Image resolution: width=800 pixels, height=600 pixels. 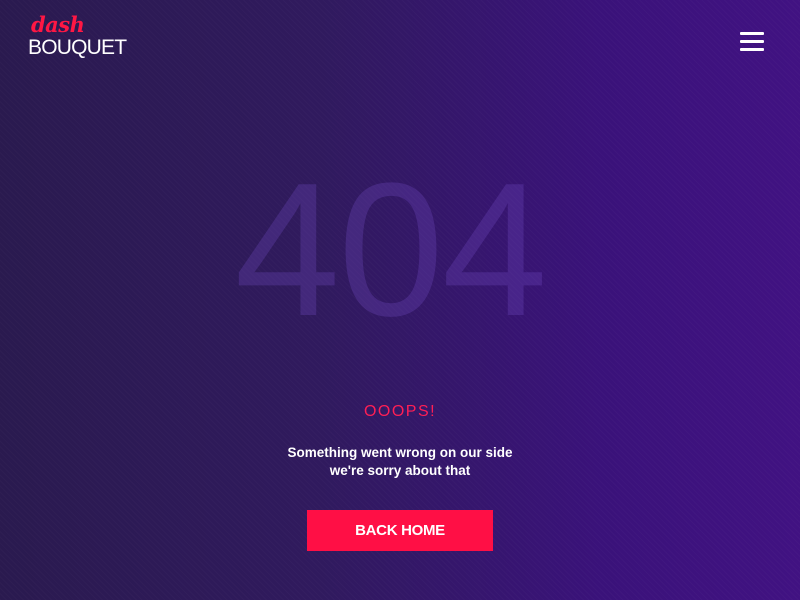 I want to click on logo-script-text: dash, so click(x=58, y=24).